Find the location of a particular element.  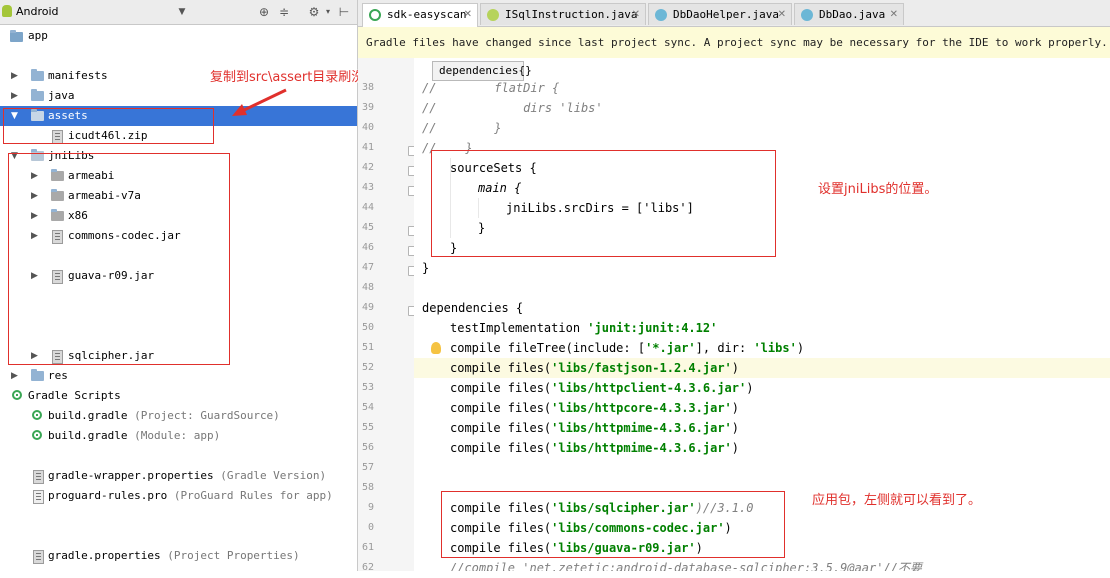

text-file-icon is located at coordinates (38, 497).